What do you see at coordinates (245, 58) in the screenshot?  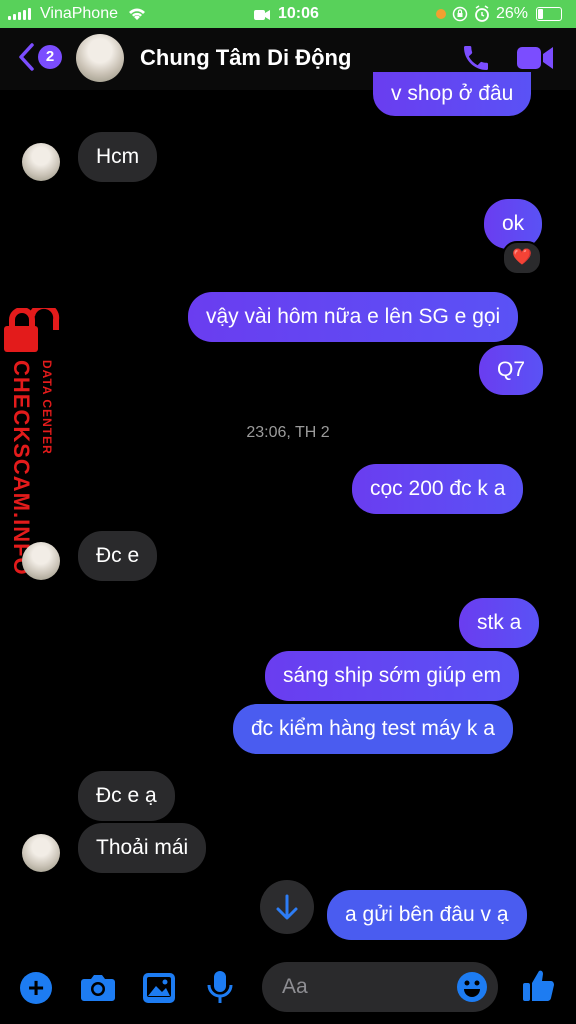 I see `contact-name: Chung Tâm Di Động` at bounding box center [245, 58].